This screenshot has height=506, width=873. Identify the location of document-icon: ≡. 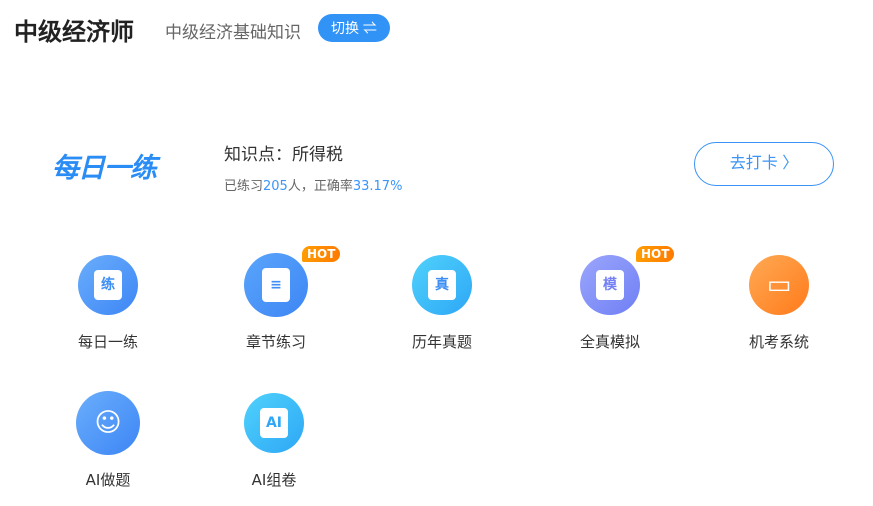
(276, 285).